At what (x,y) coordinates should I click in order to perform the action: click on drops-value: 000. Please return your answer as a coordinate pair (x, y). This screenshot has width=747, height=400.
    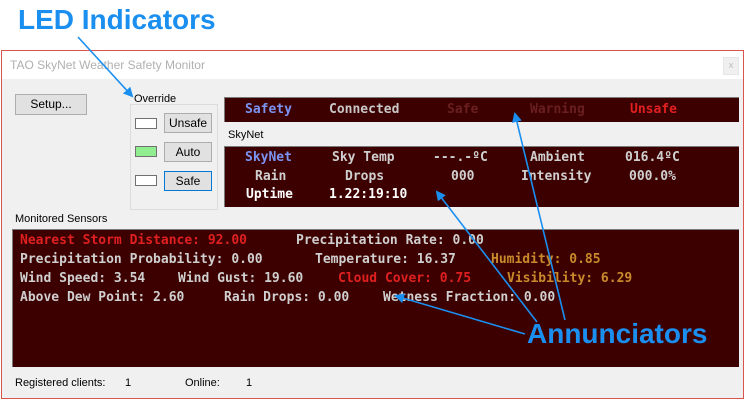
    Looking at the image, I should click on (463, 176).